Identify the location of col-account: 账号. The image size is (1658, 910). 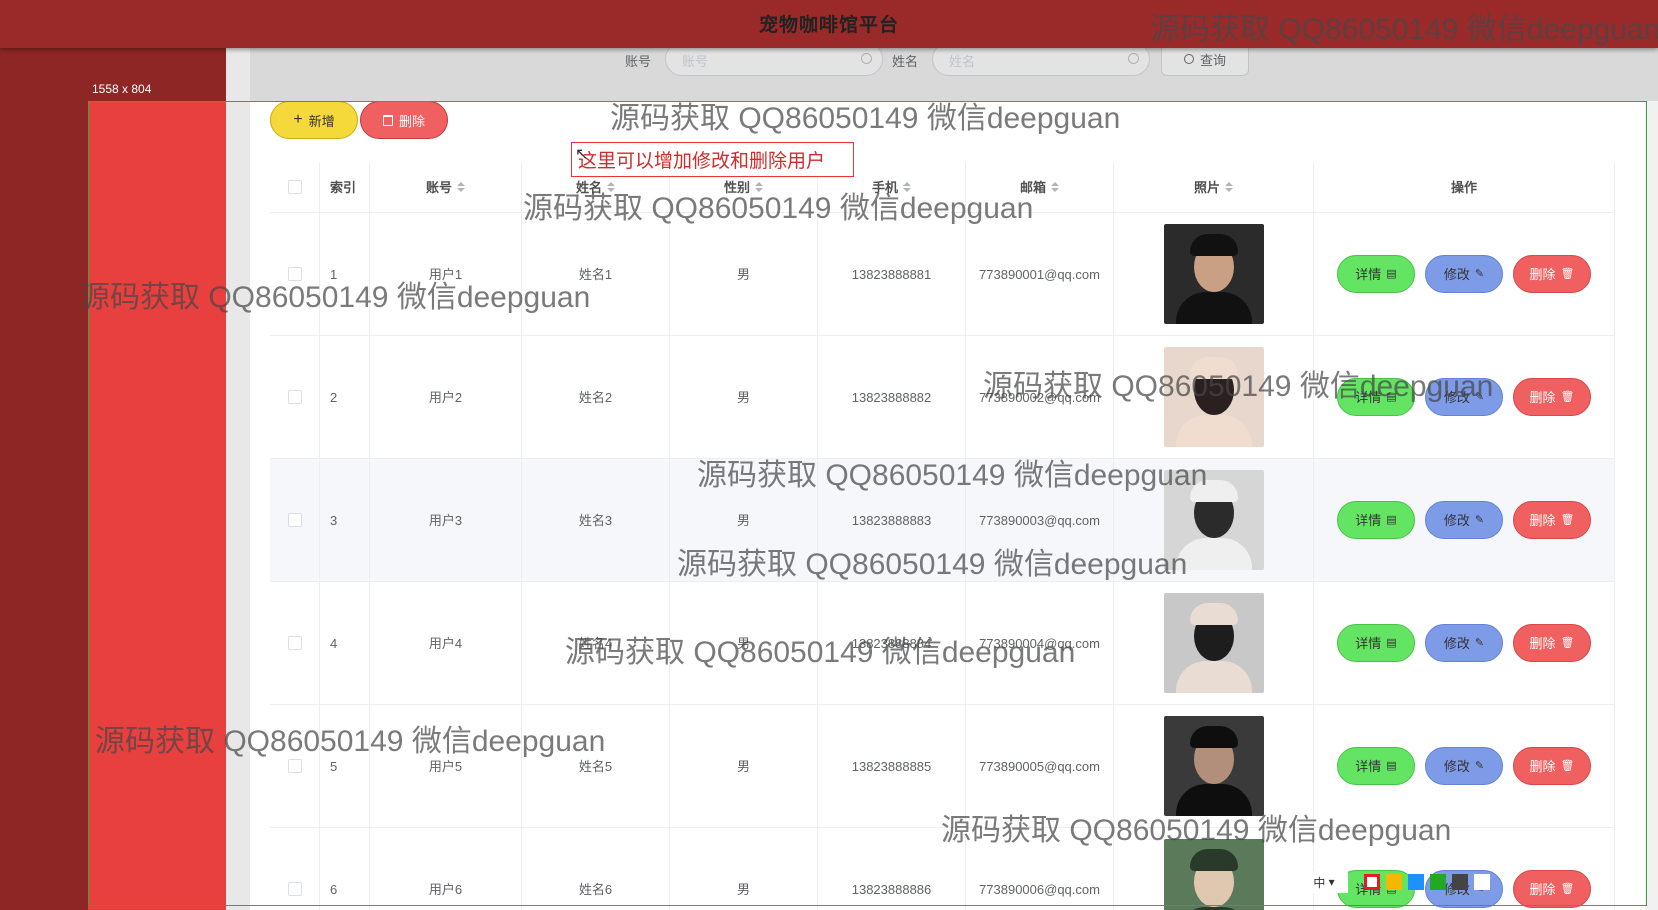
(446, 187).